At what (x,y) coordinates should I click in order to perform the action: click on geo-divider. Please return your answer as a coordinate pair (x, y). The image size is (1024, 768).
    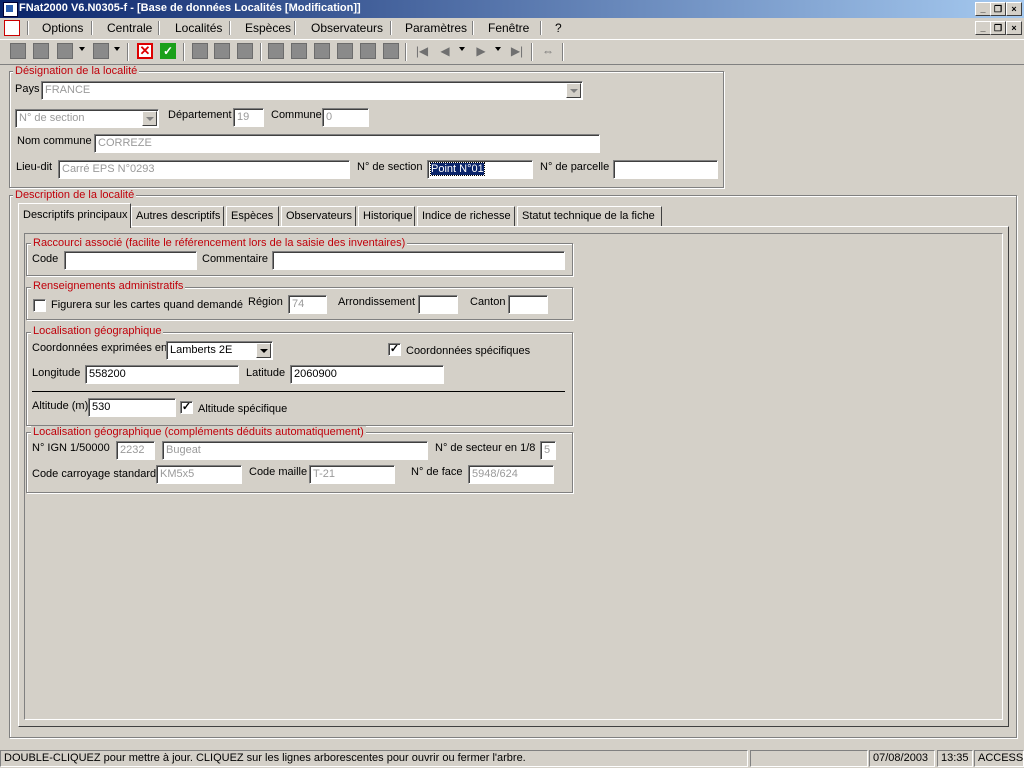
    Looking at the image, I should click on (298, 391).